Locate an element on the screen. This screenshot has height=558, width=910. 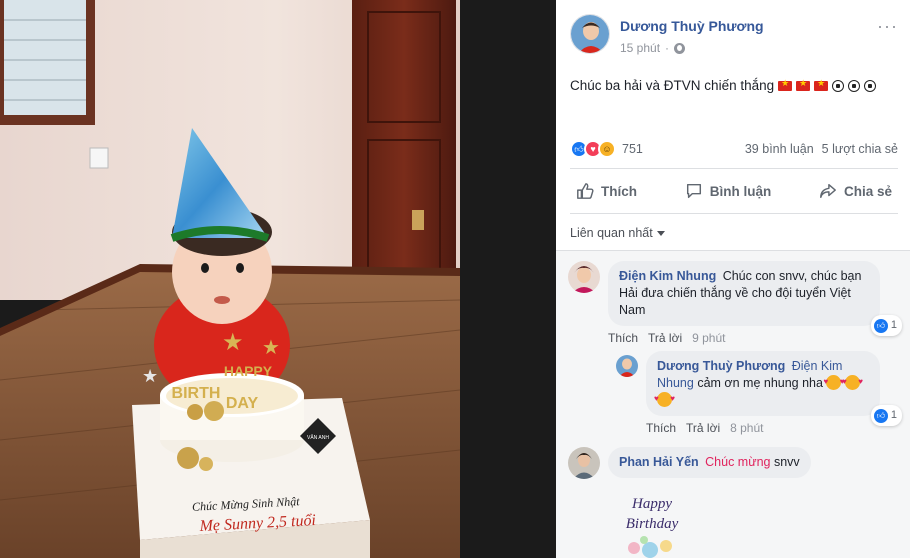
post-text: Chúc ba hải và ĐTVN chiến thắng is located at coordinates (723, 85).